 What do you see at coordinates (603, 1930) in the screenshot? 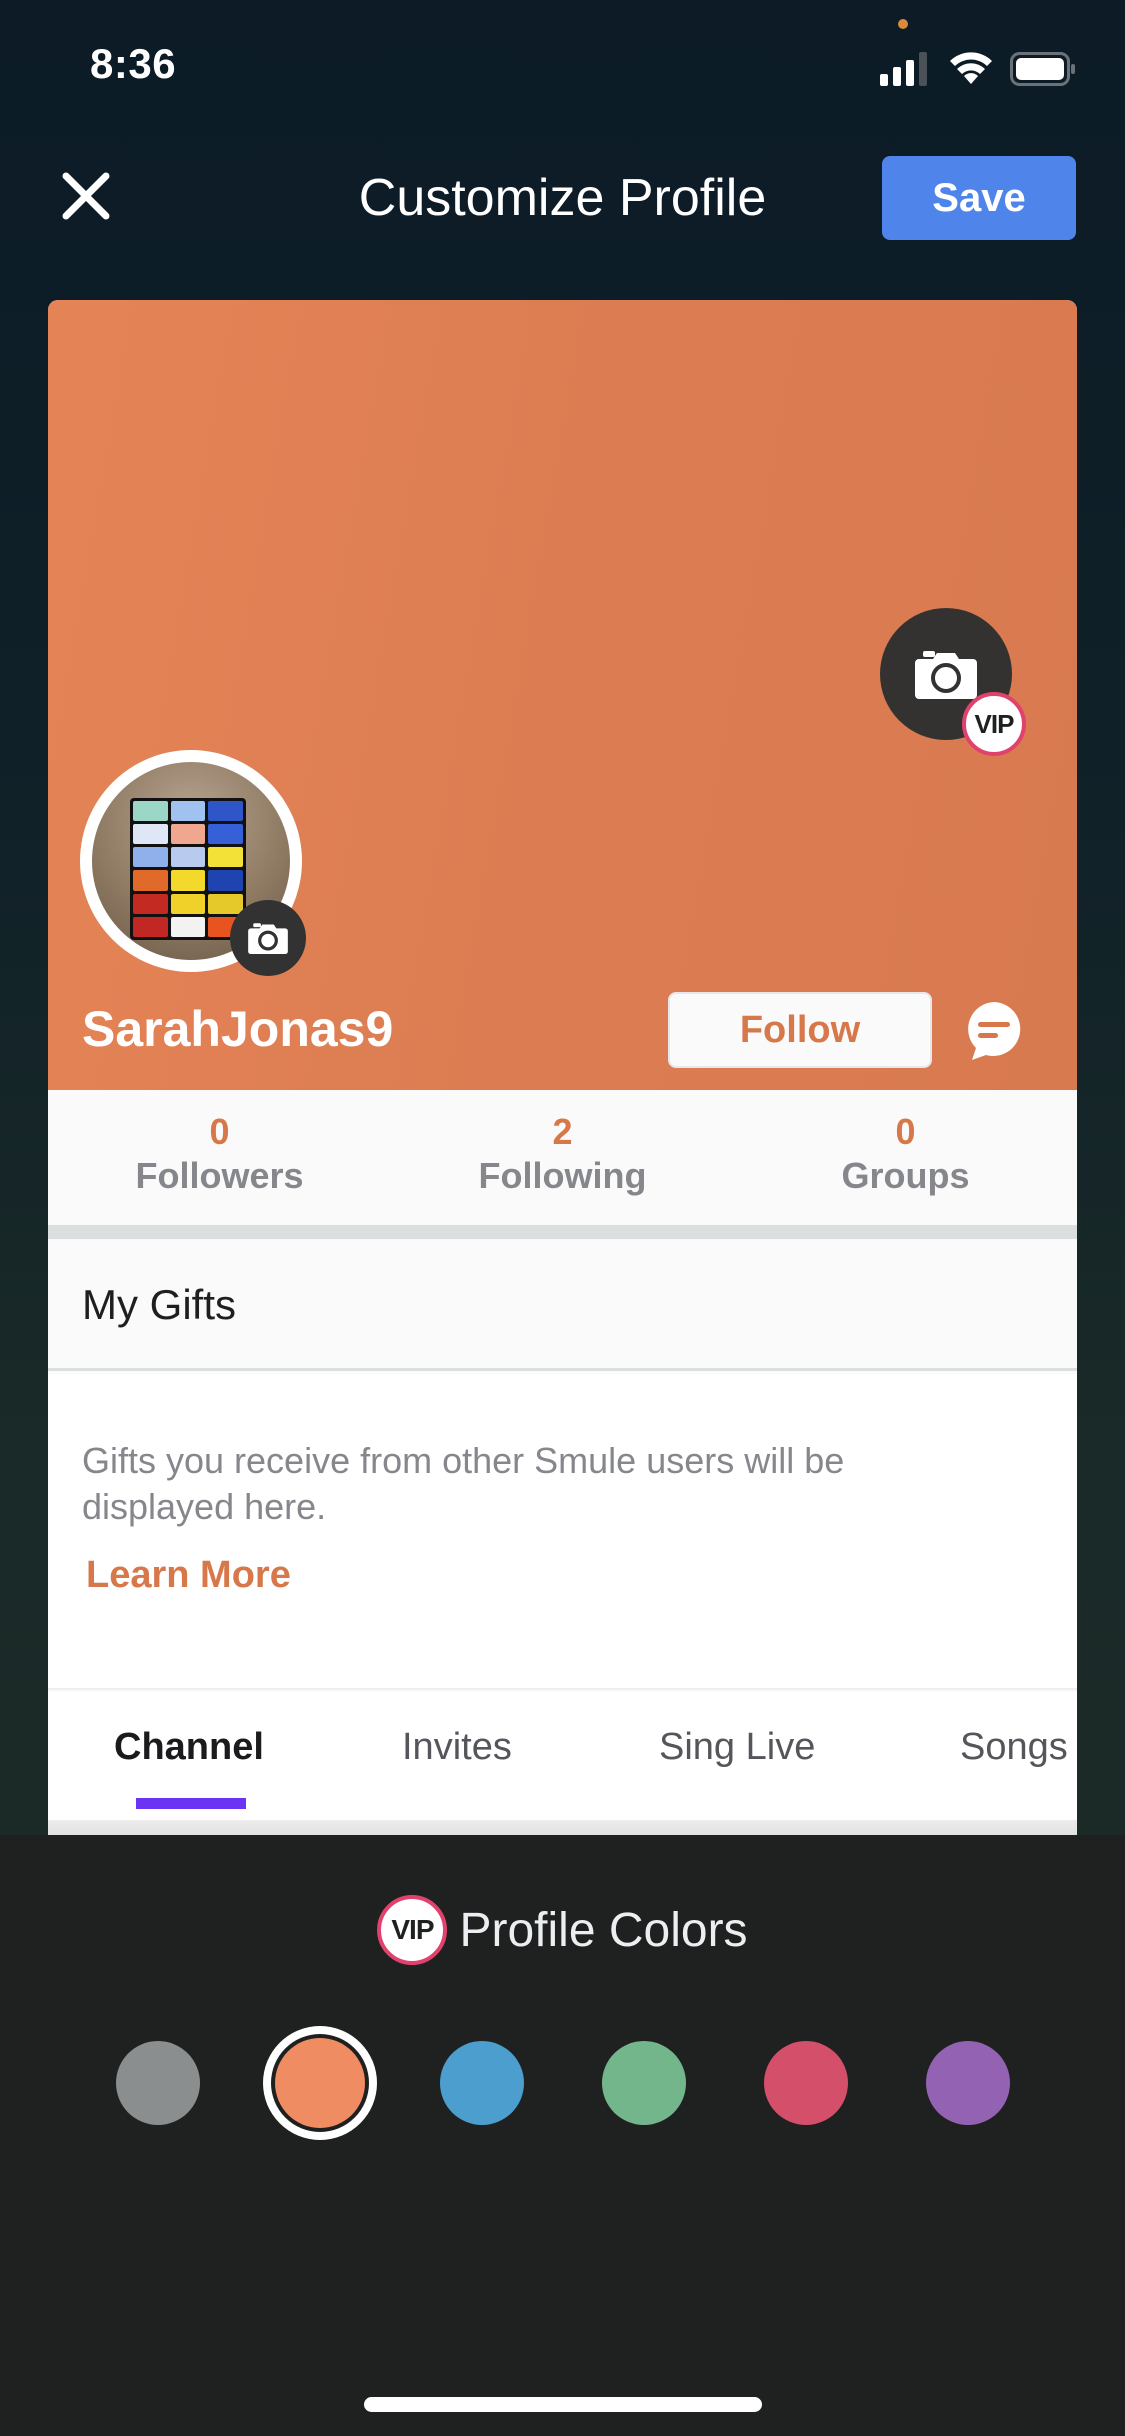
I see `profile-colors-title: Profile Colors` at bounding box center [603, 1930].